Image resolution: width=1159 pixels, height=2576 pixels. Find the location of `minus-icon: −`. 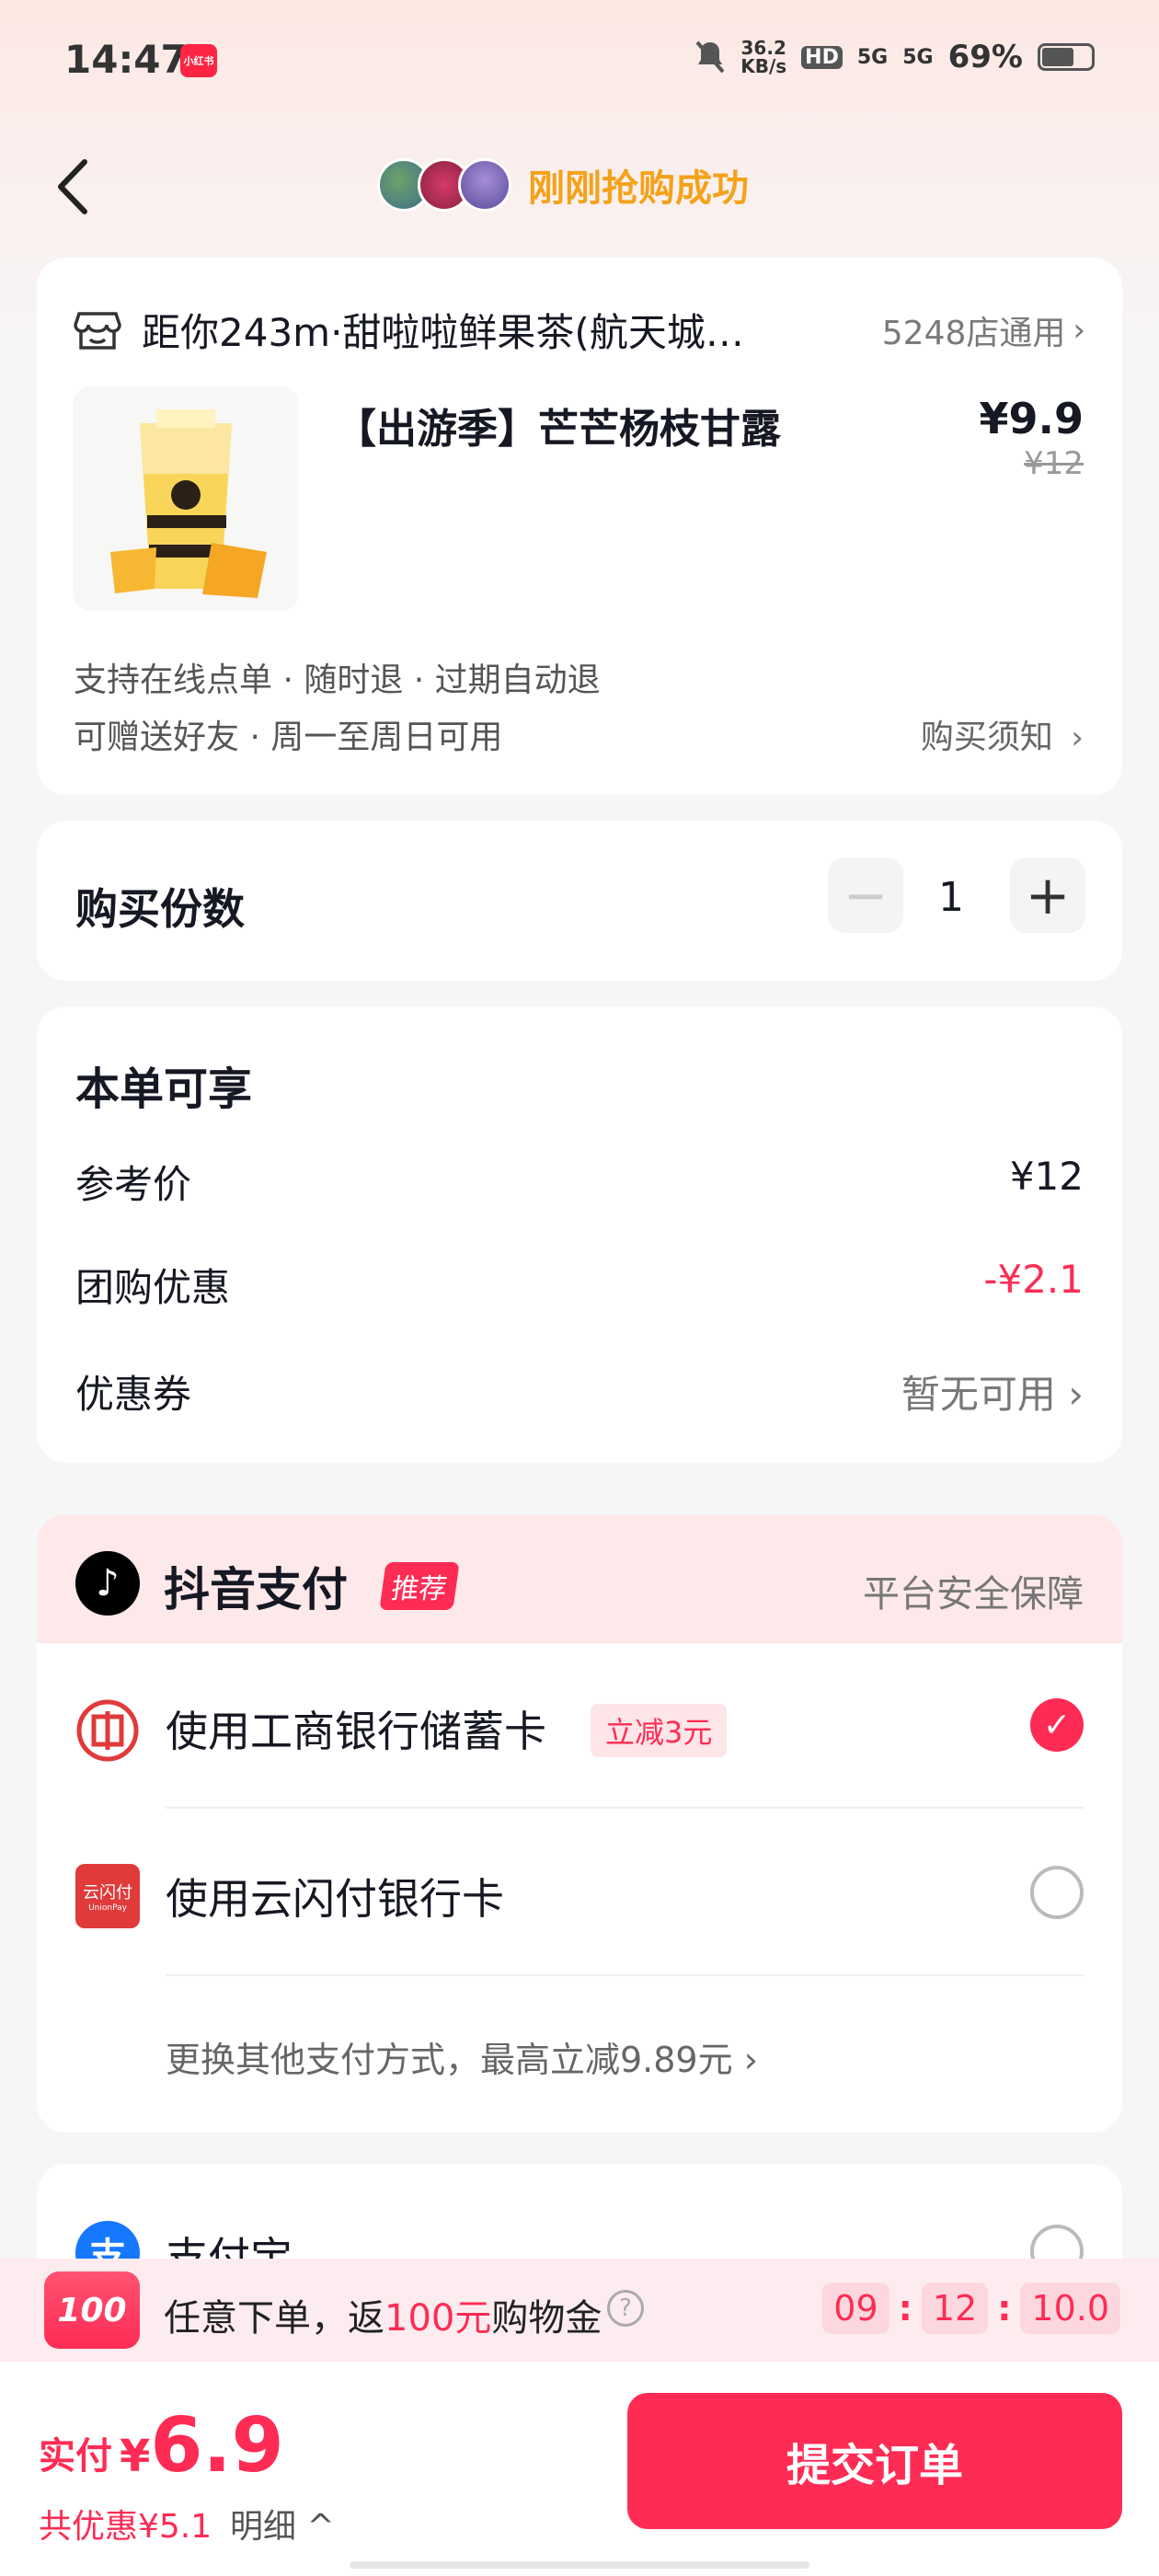

minus-icon: − is located at coordinates (866, 895).